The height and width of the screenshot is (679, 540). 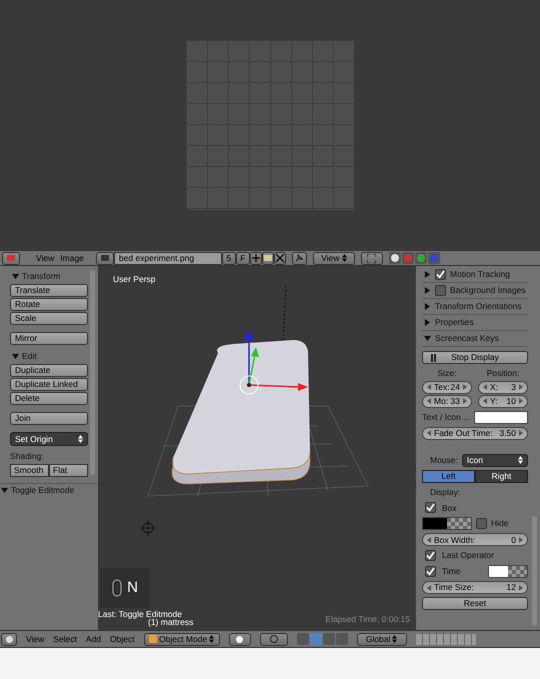 I want to click on panel-title: Background Images, so click(x=488, y=290).